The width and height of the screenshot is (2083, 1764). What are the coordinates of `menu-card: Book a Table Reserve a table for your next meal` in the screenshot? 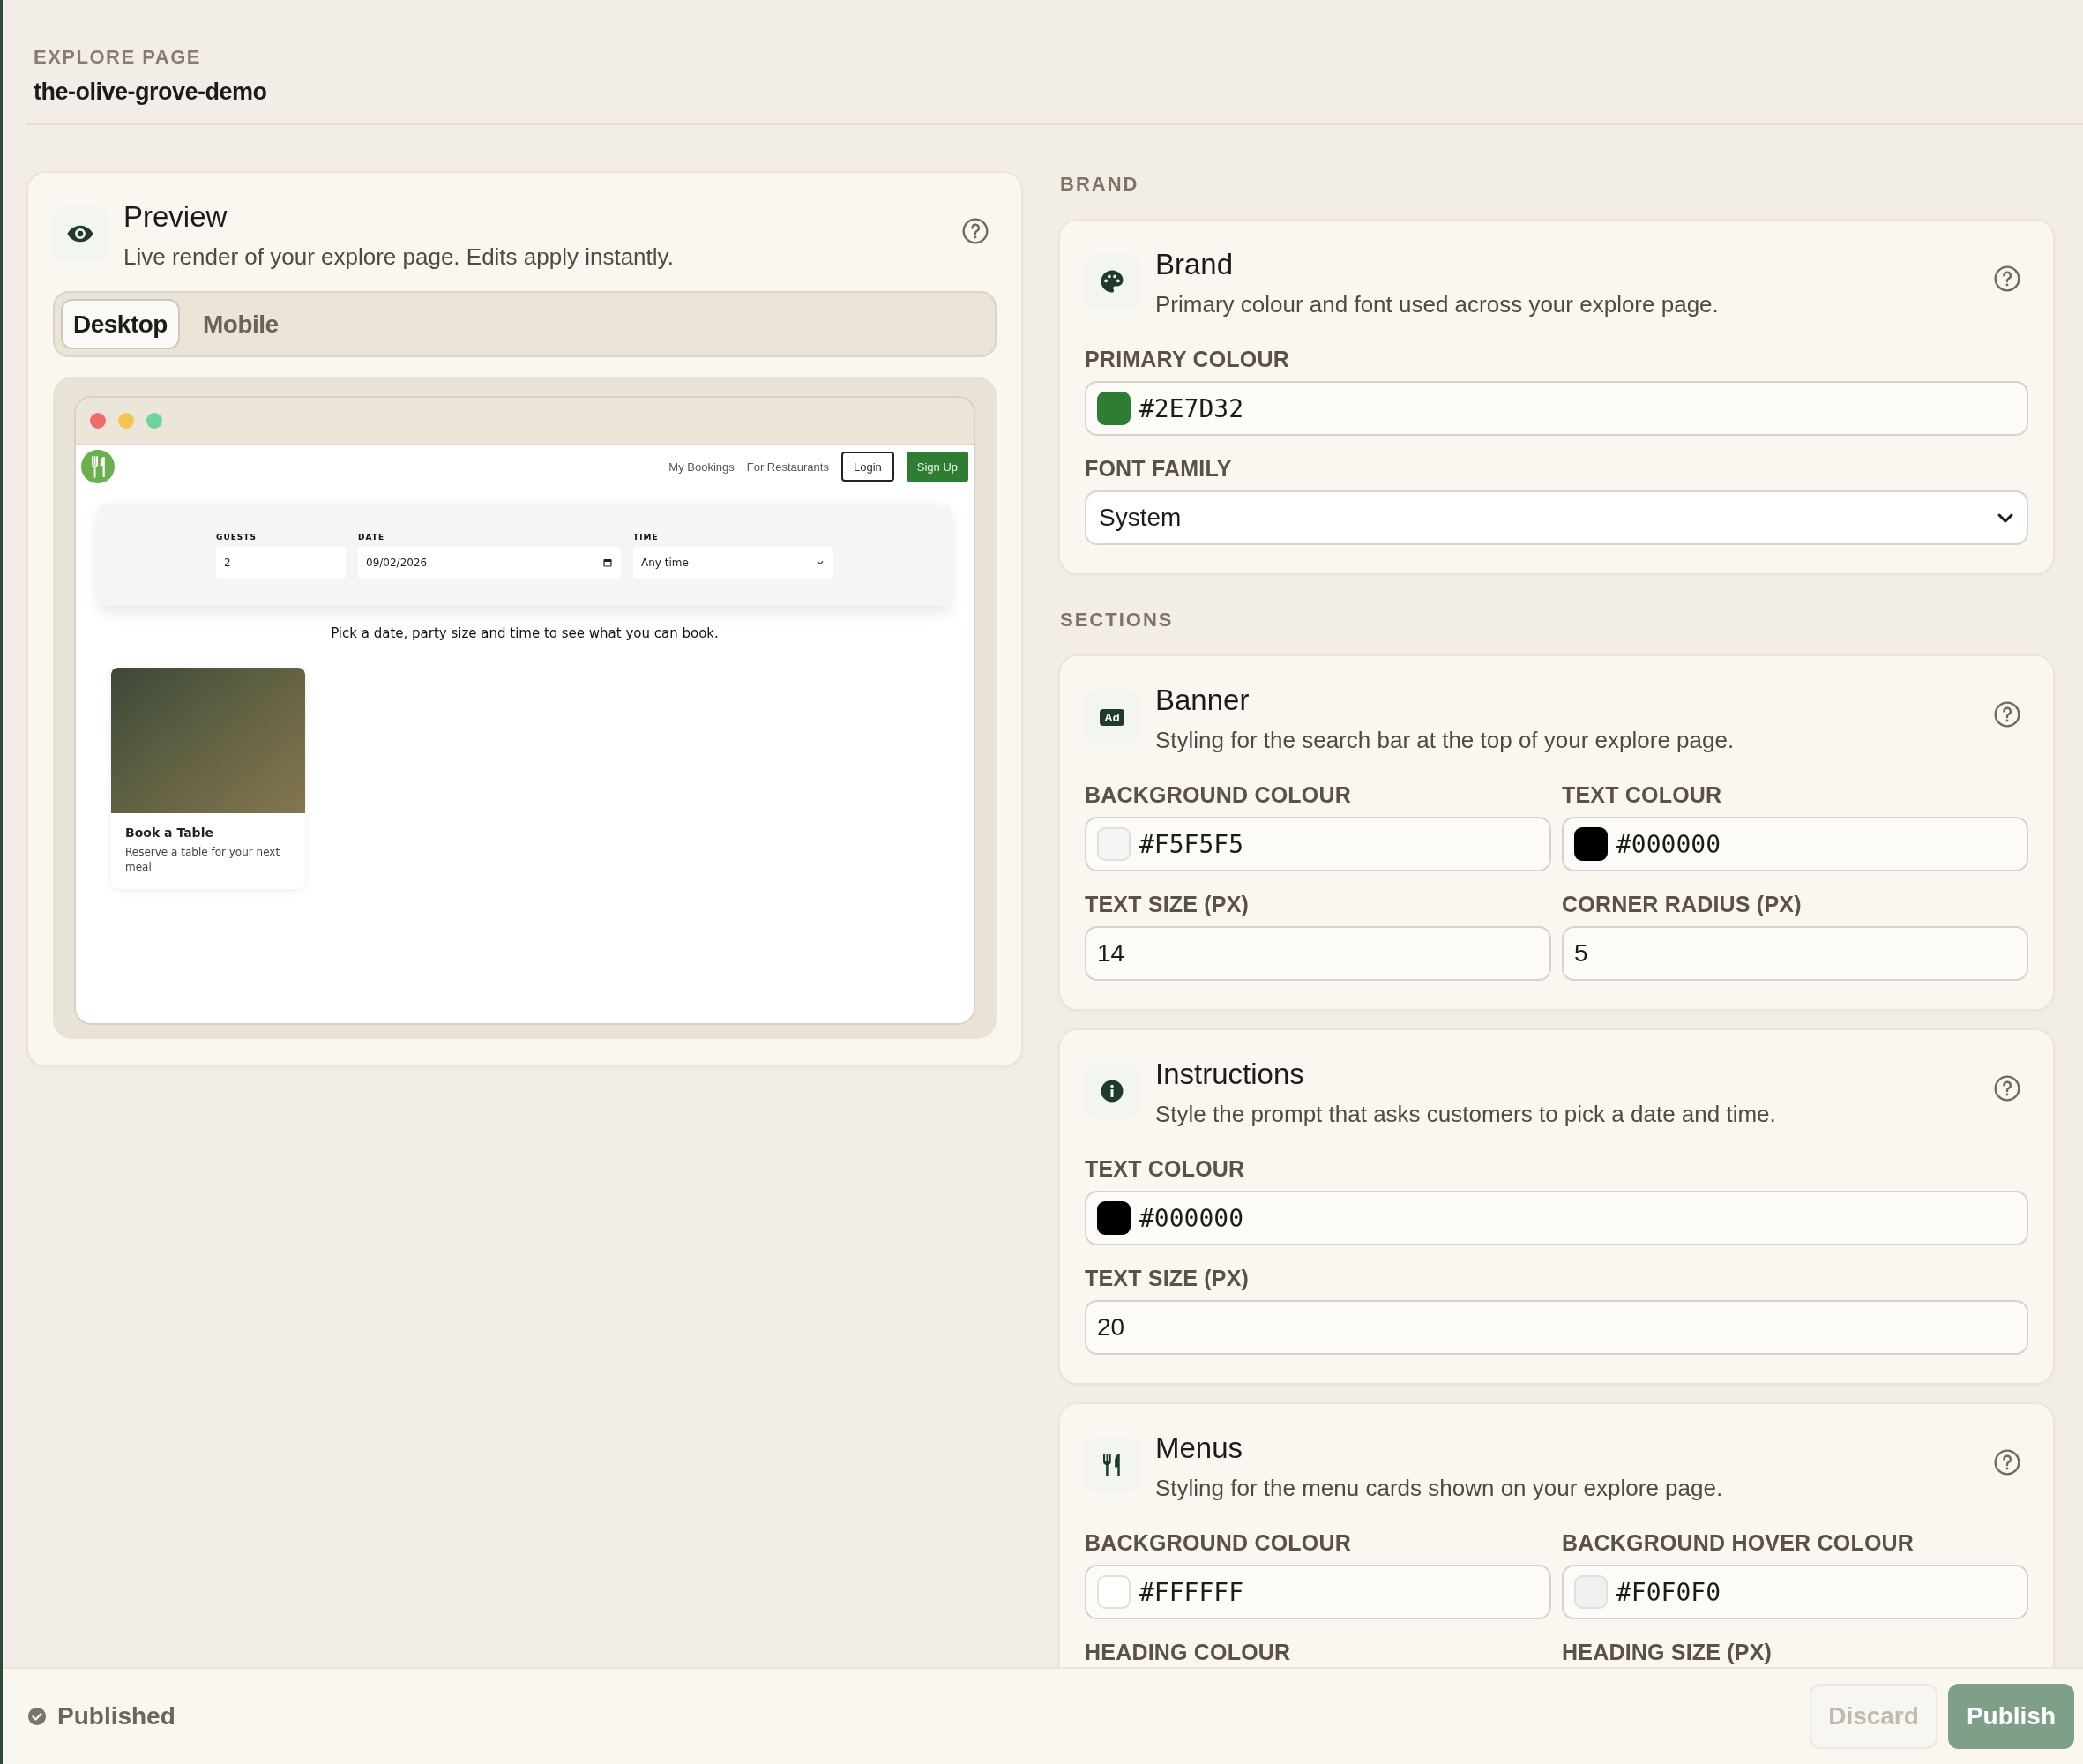 It's located at (208, 778).